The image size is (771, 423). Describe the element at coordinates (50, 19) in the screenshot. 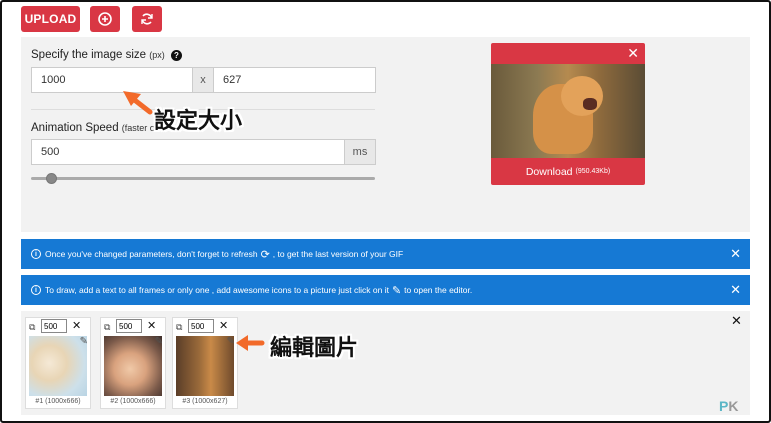

I see `upload-button: UPLOAD` at that location.